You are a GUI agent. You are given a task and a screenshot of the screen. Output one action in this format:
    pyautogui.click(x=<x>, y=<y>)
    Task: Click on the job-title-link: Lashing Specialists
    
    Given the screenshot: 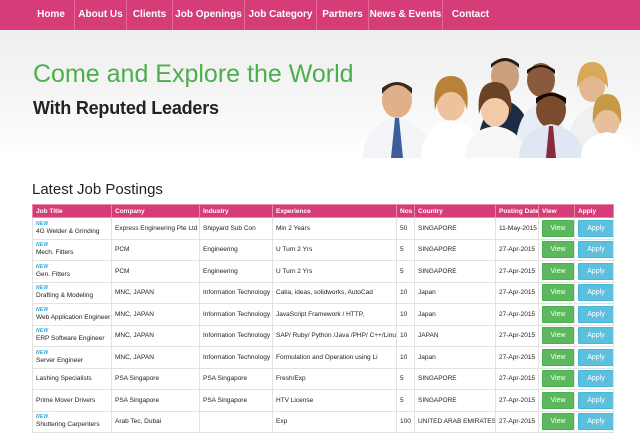 What is the action you would take?
    pyautogui.click(x=72, y=378)
    